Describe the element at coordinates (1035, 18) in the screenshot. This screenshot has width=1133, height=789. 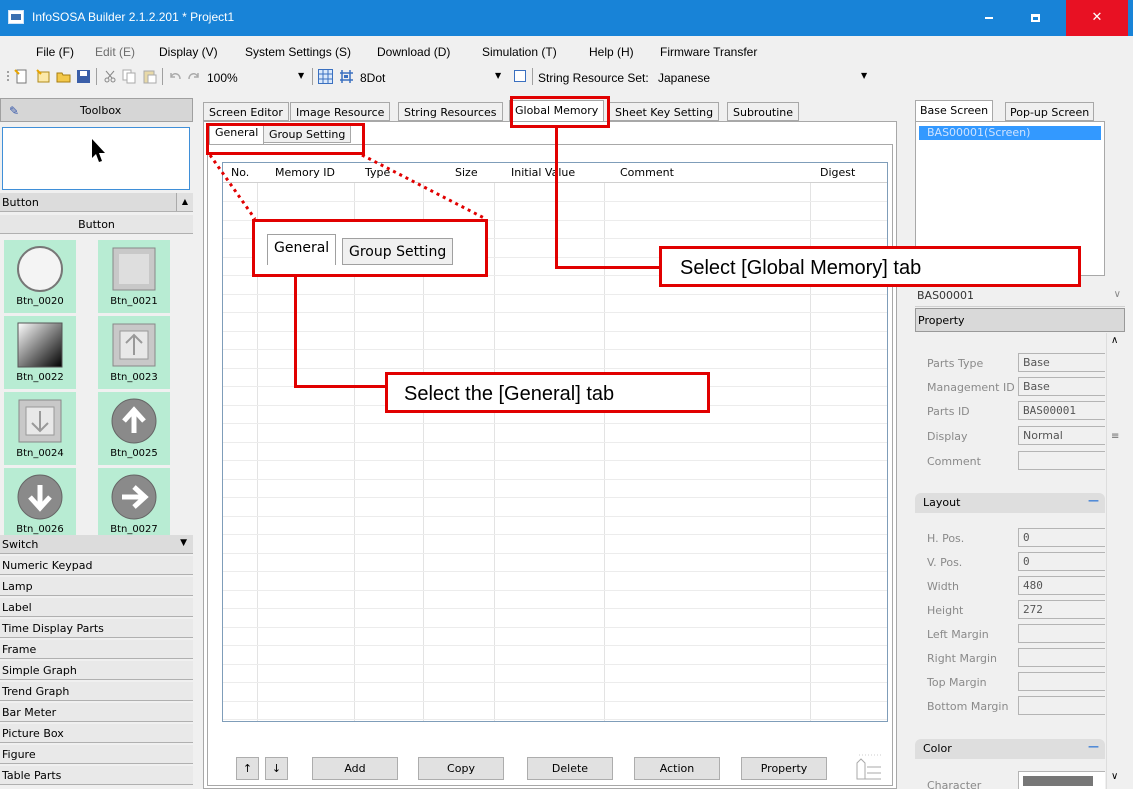
I see `maximize-button` at that location.